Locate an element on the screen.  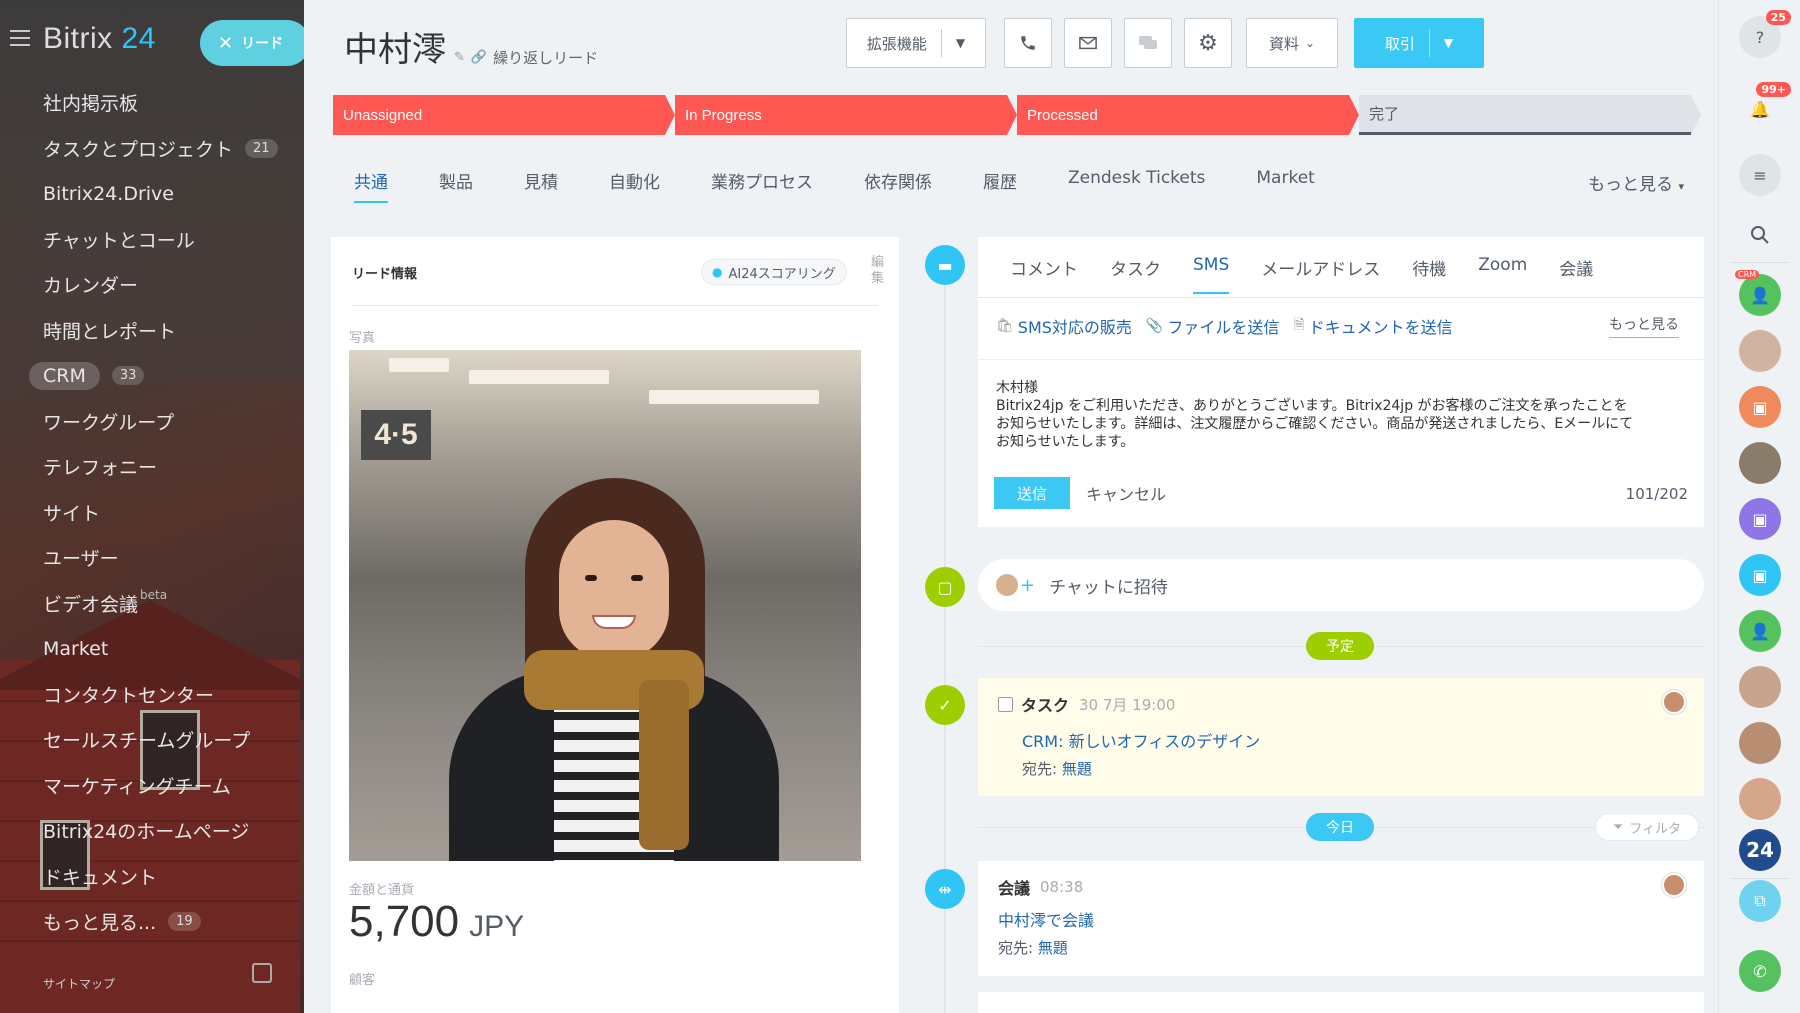
gear-icon: ⚙ is located at coordinates (1208, 43).